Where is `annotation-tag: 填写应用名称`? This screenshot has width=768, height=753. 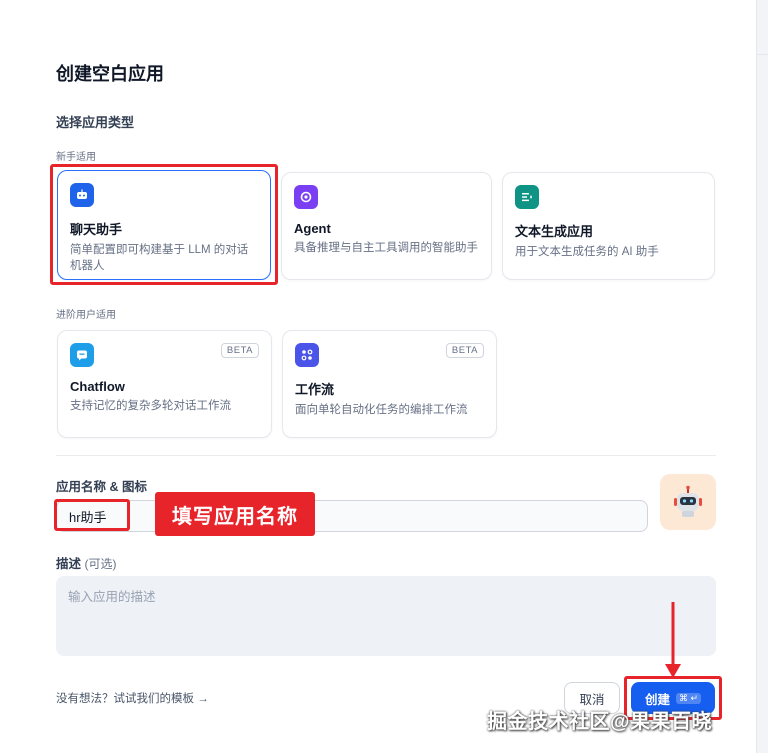
annotation-tag: 填写应用名称 is located at coordinates (235, 514).